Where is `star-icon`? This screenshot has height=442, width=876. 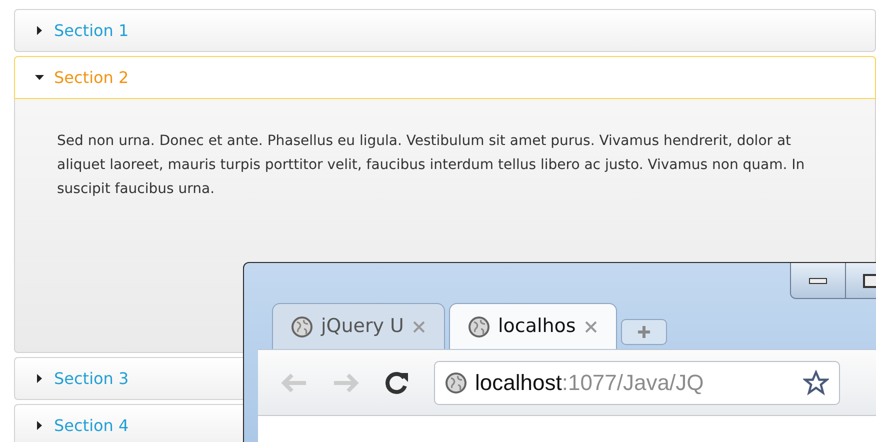
star-icon is located at coordinates (816, 383).